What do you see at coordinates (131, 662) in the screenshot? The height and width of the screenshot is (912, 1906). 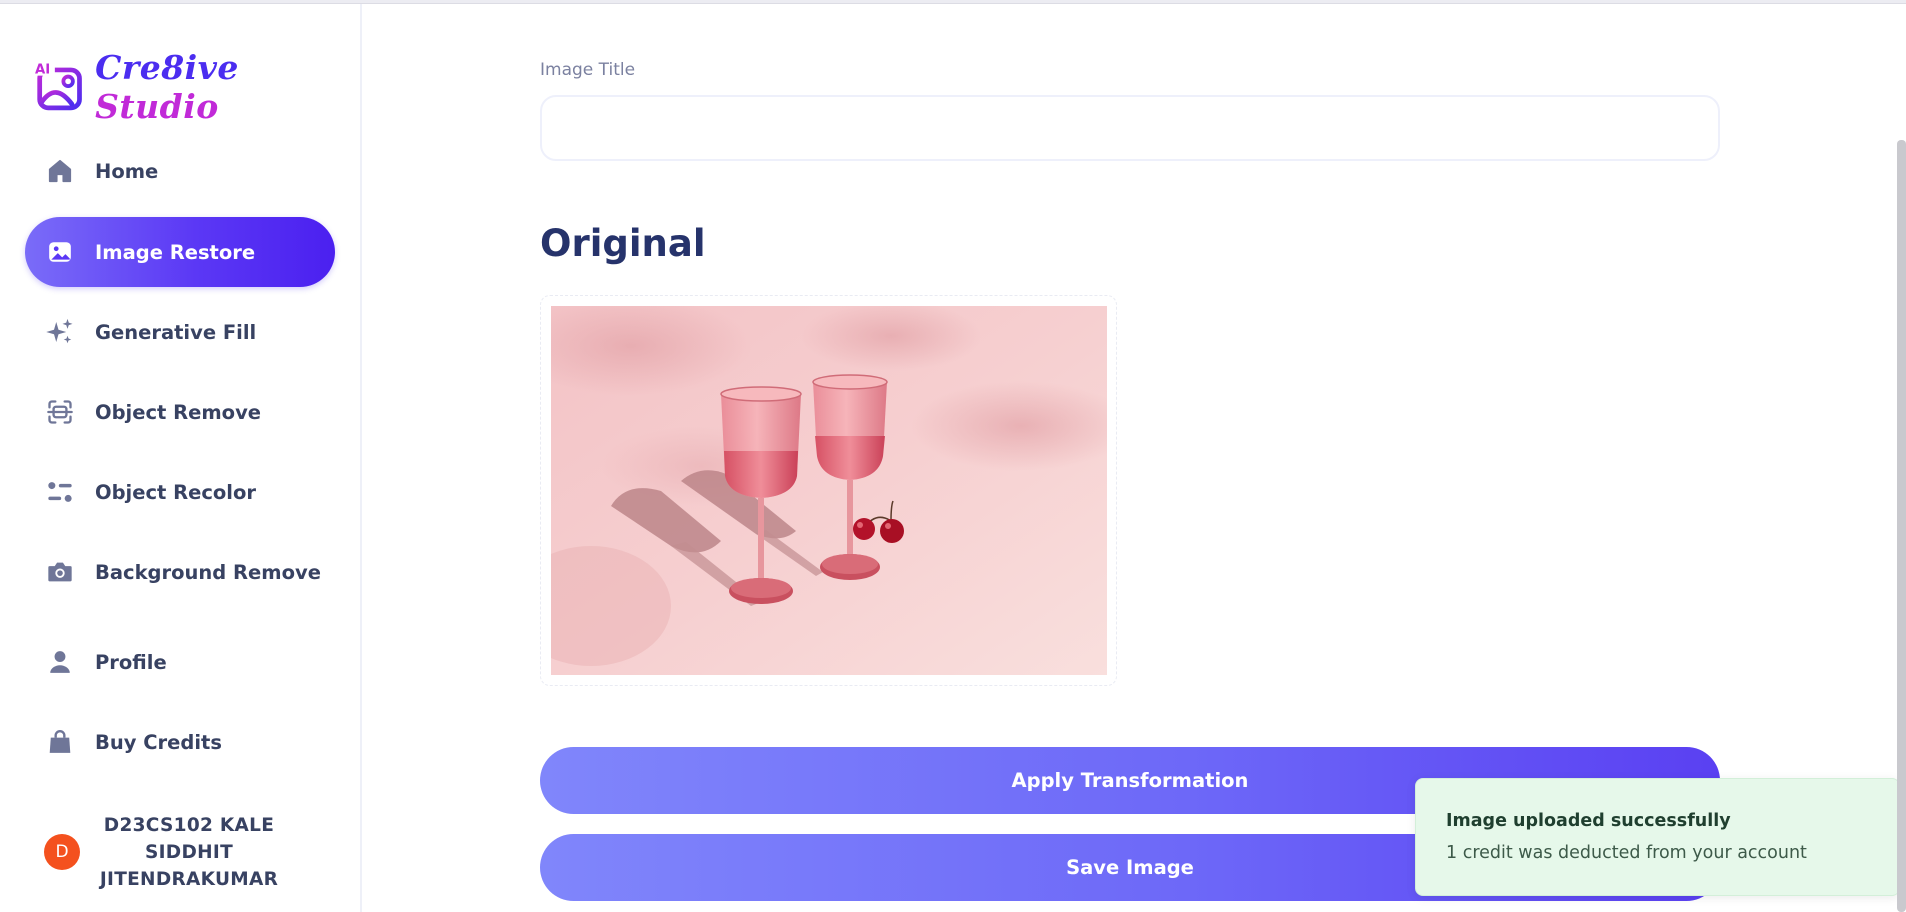 I see `sidebar-item-label: Profile` at bounding box center [131, 662].